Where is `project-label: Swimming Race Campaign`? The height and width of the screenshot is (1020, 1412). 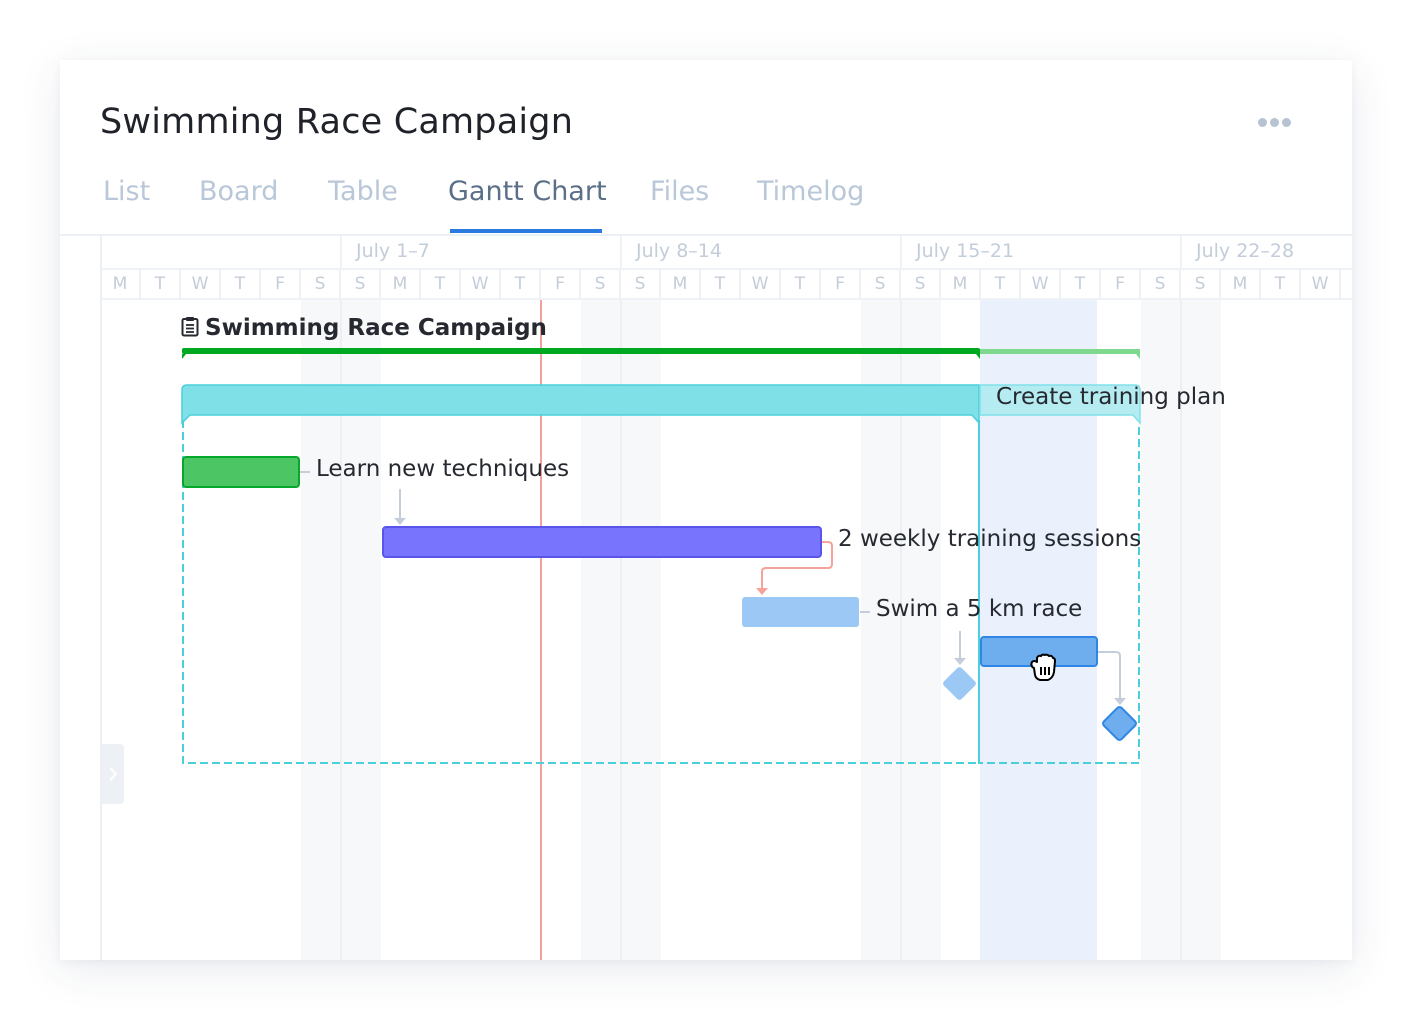
project-label: Swimming Race Campaign is located at coordinates (364, 328).